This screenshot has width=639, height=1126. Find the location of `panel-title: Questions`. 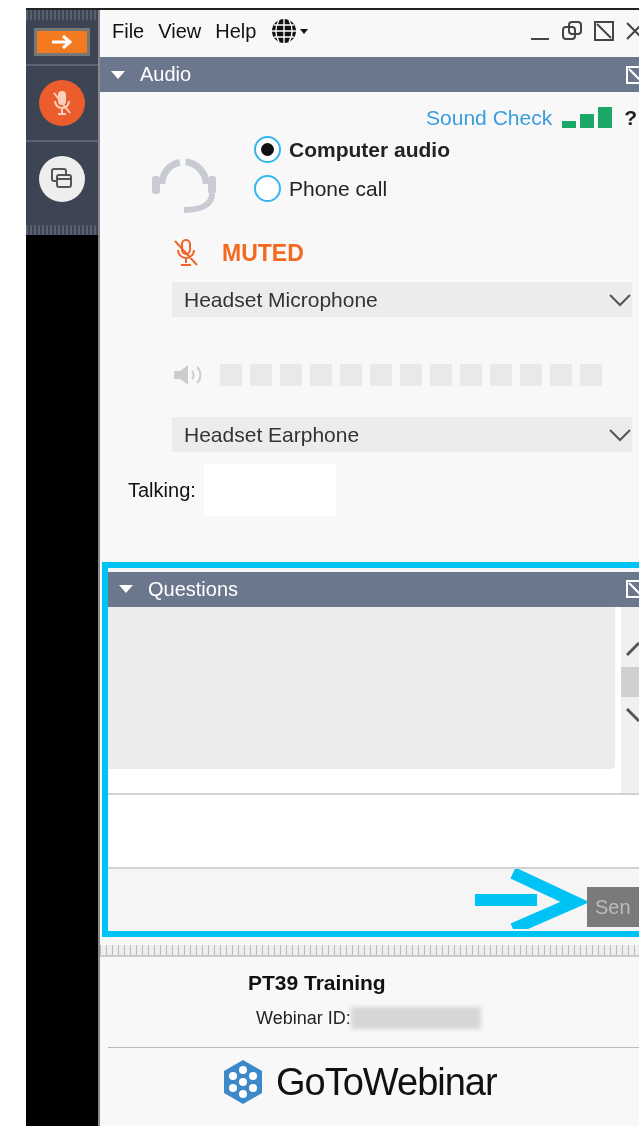

panel-title: Questions is located at coordinates (193, 589).